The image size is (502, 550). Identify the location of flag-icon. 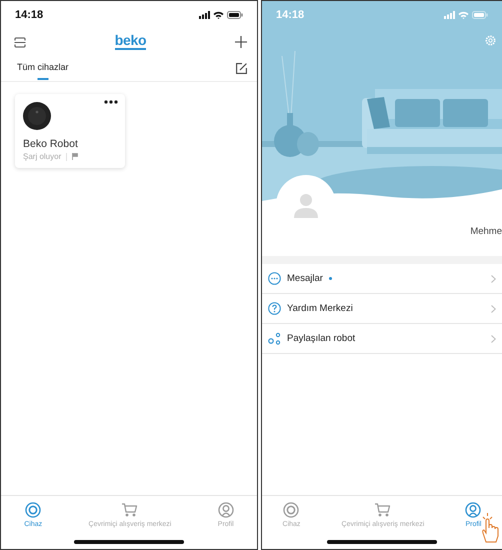
(75, 156).